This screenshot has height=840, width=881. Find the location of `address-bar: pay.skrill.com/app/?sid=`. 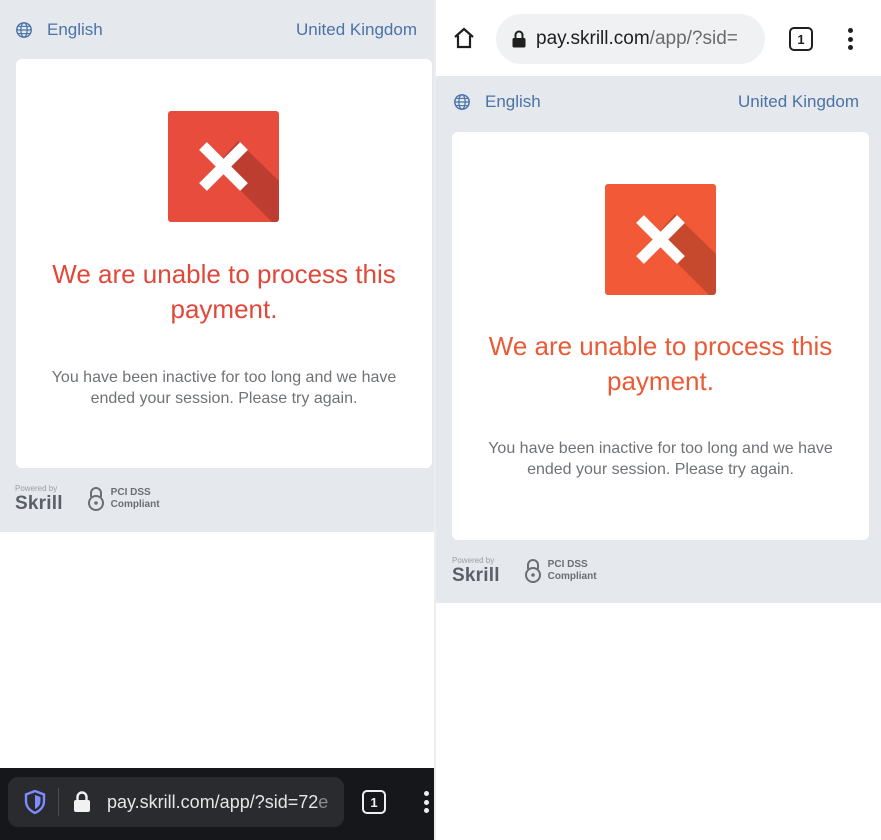

address-bar: pay.skrill.com/app/?sid= is located at coordinates (630, 39).